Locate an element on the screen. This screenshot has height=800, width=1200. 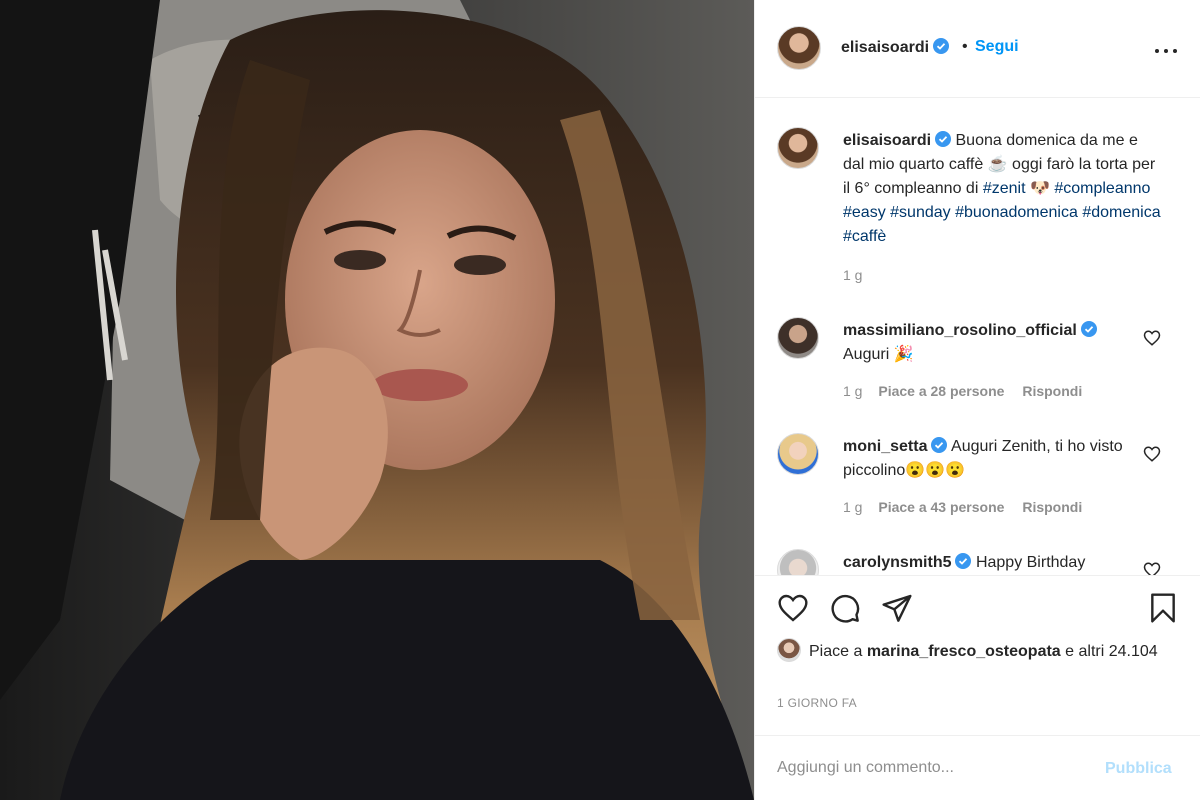
liker-username: marina_fresco_osteopata is located at coordinates (964, 651).